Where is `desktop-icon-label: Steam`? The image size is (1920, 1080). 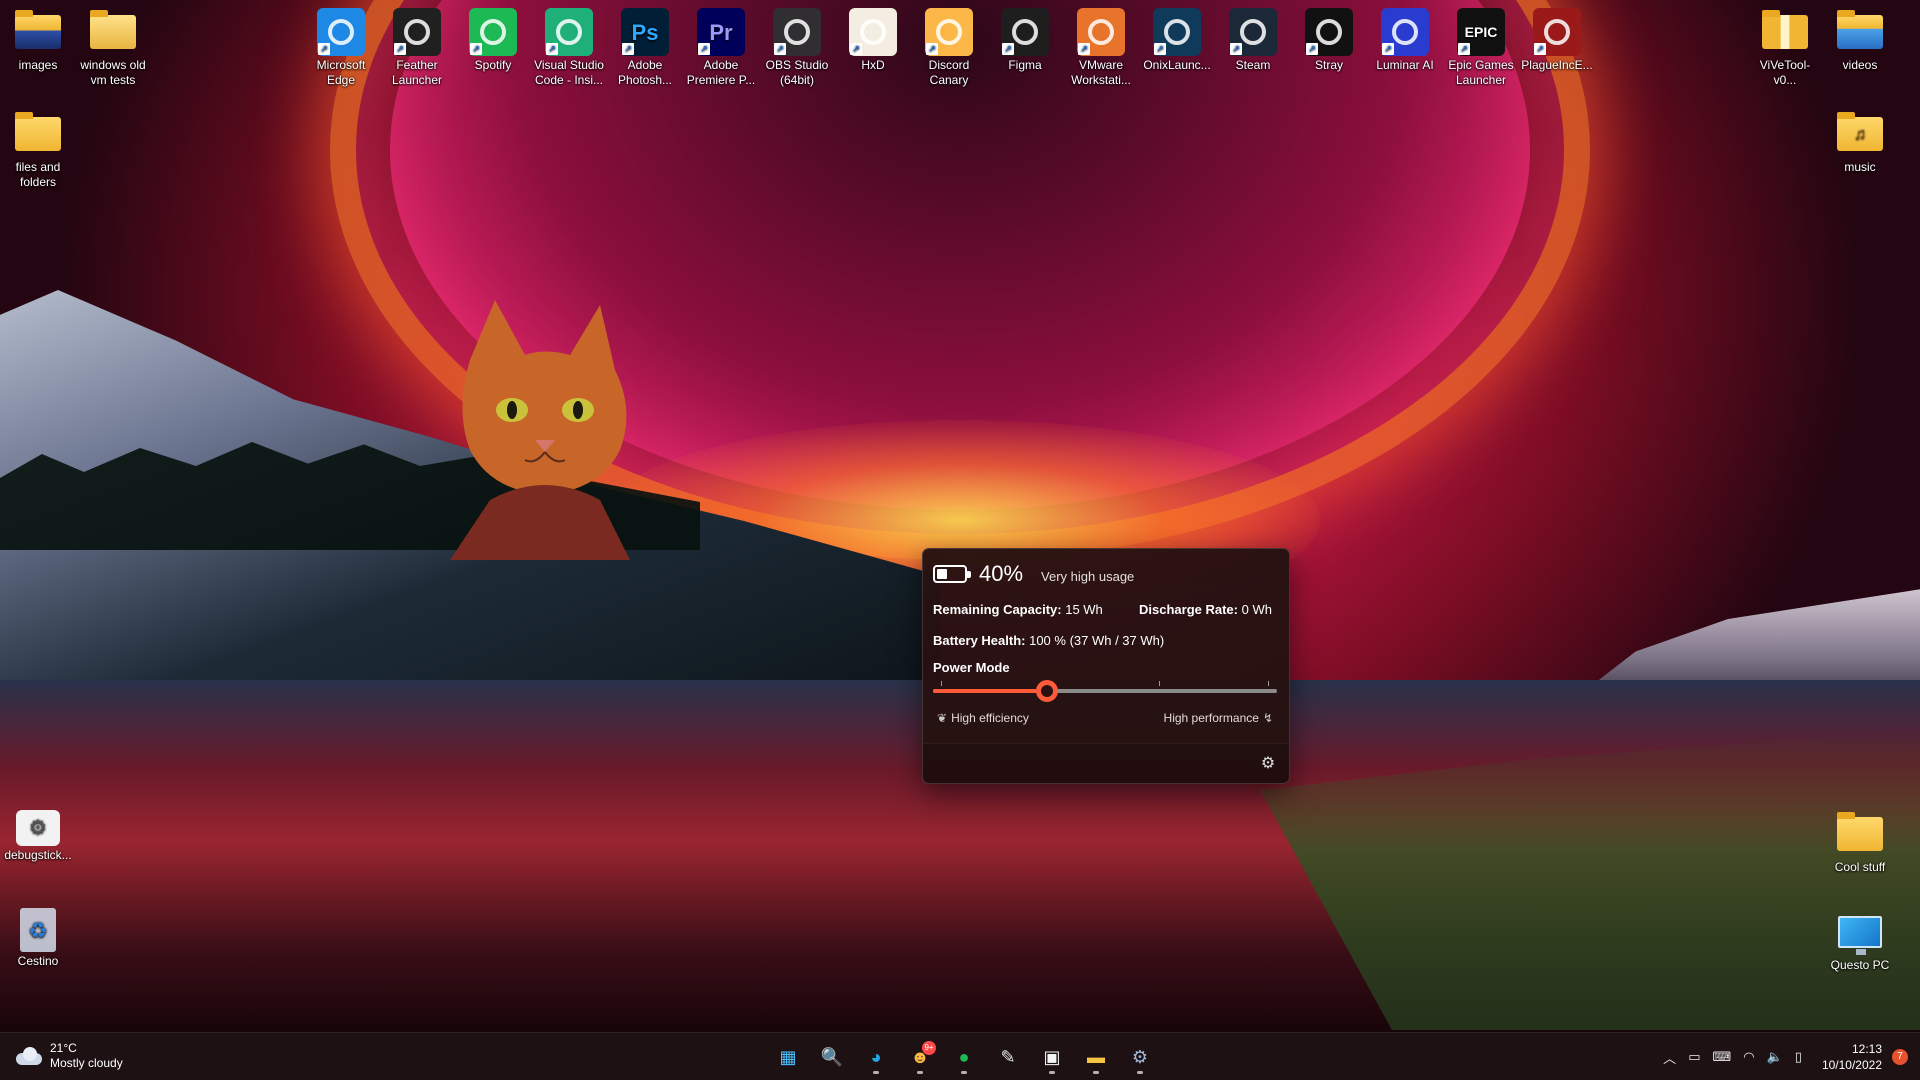
desktop-icon-label: Steam is located at coordinates (1253, 65).